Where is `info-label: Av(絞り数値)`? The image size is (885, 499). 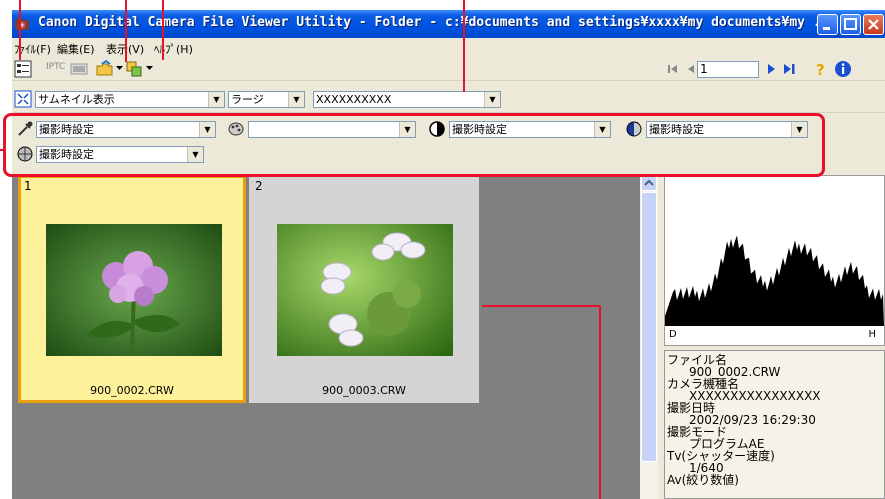
info-label: Av(絞り数値) is located at coordinates (703, 480).